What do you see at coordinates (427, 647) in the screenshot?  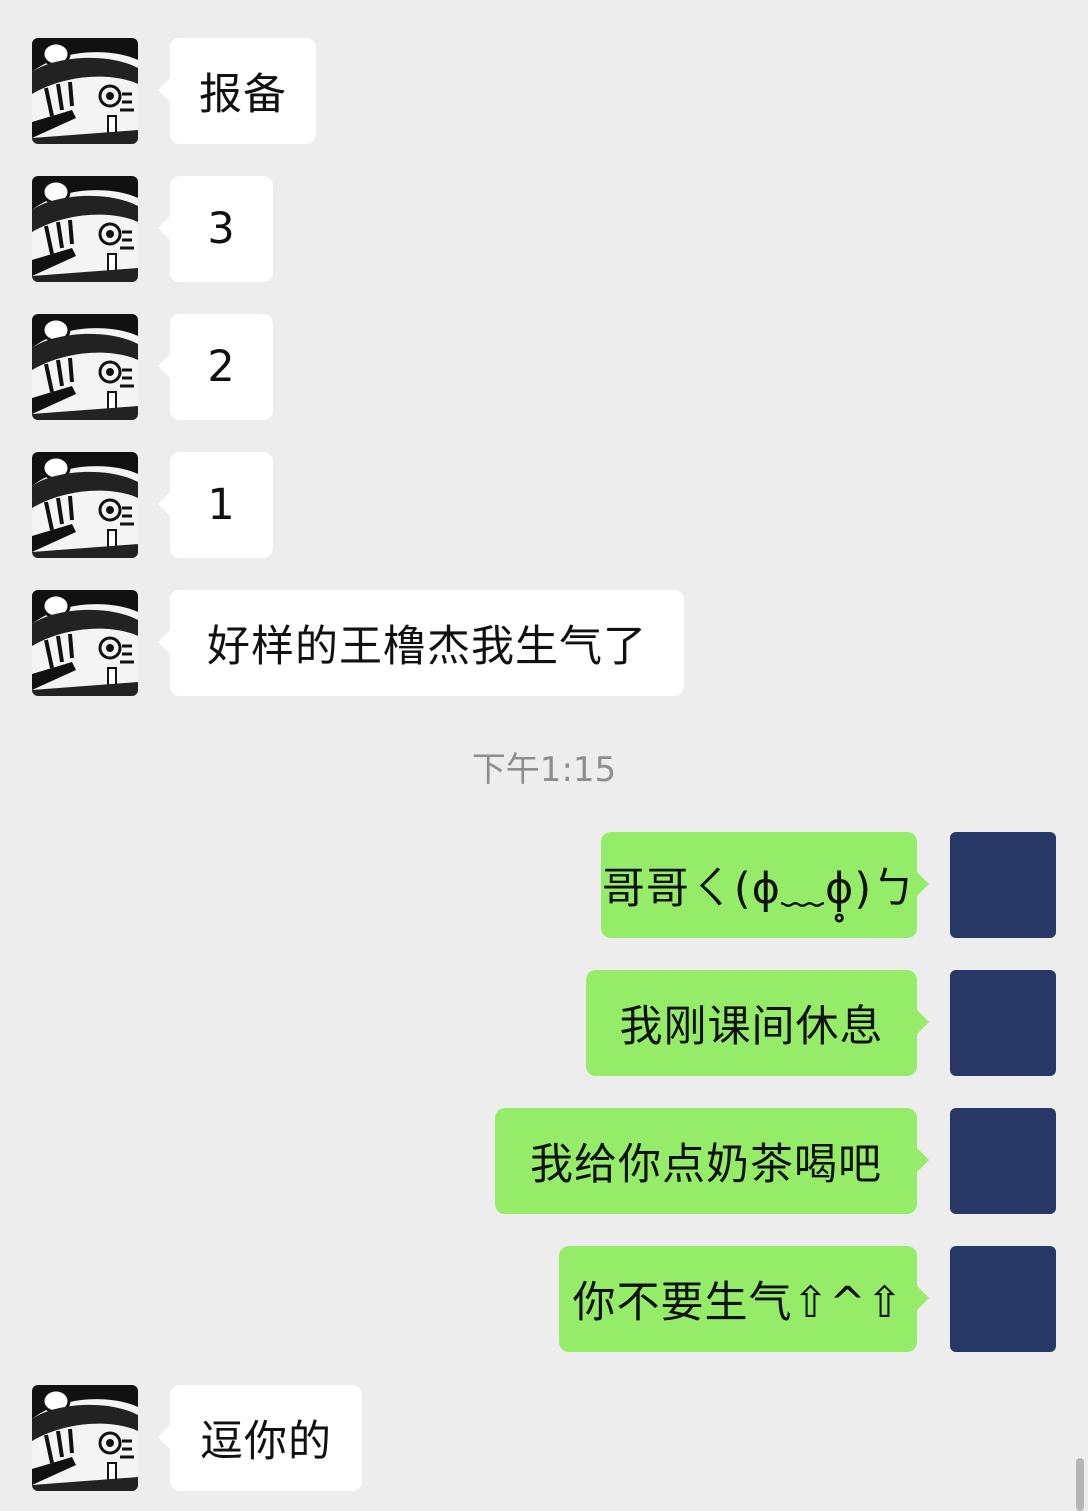 I see `message-text: 好样的王橹杰我生气了` at bounding box center [427, 647].